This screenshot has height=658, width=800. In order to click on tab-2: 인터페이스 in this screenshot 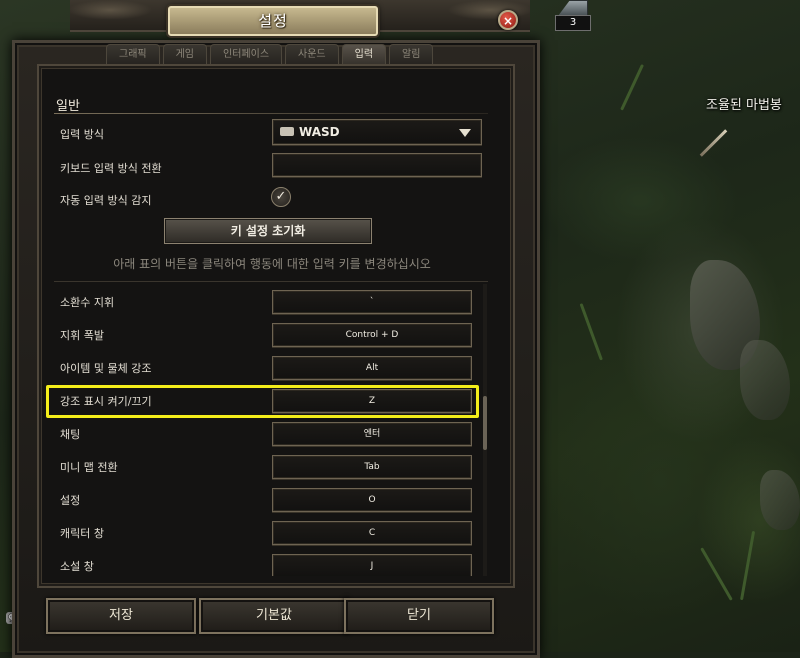, I will do `click(246, 54)`.